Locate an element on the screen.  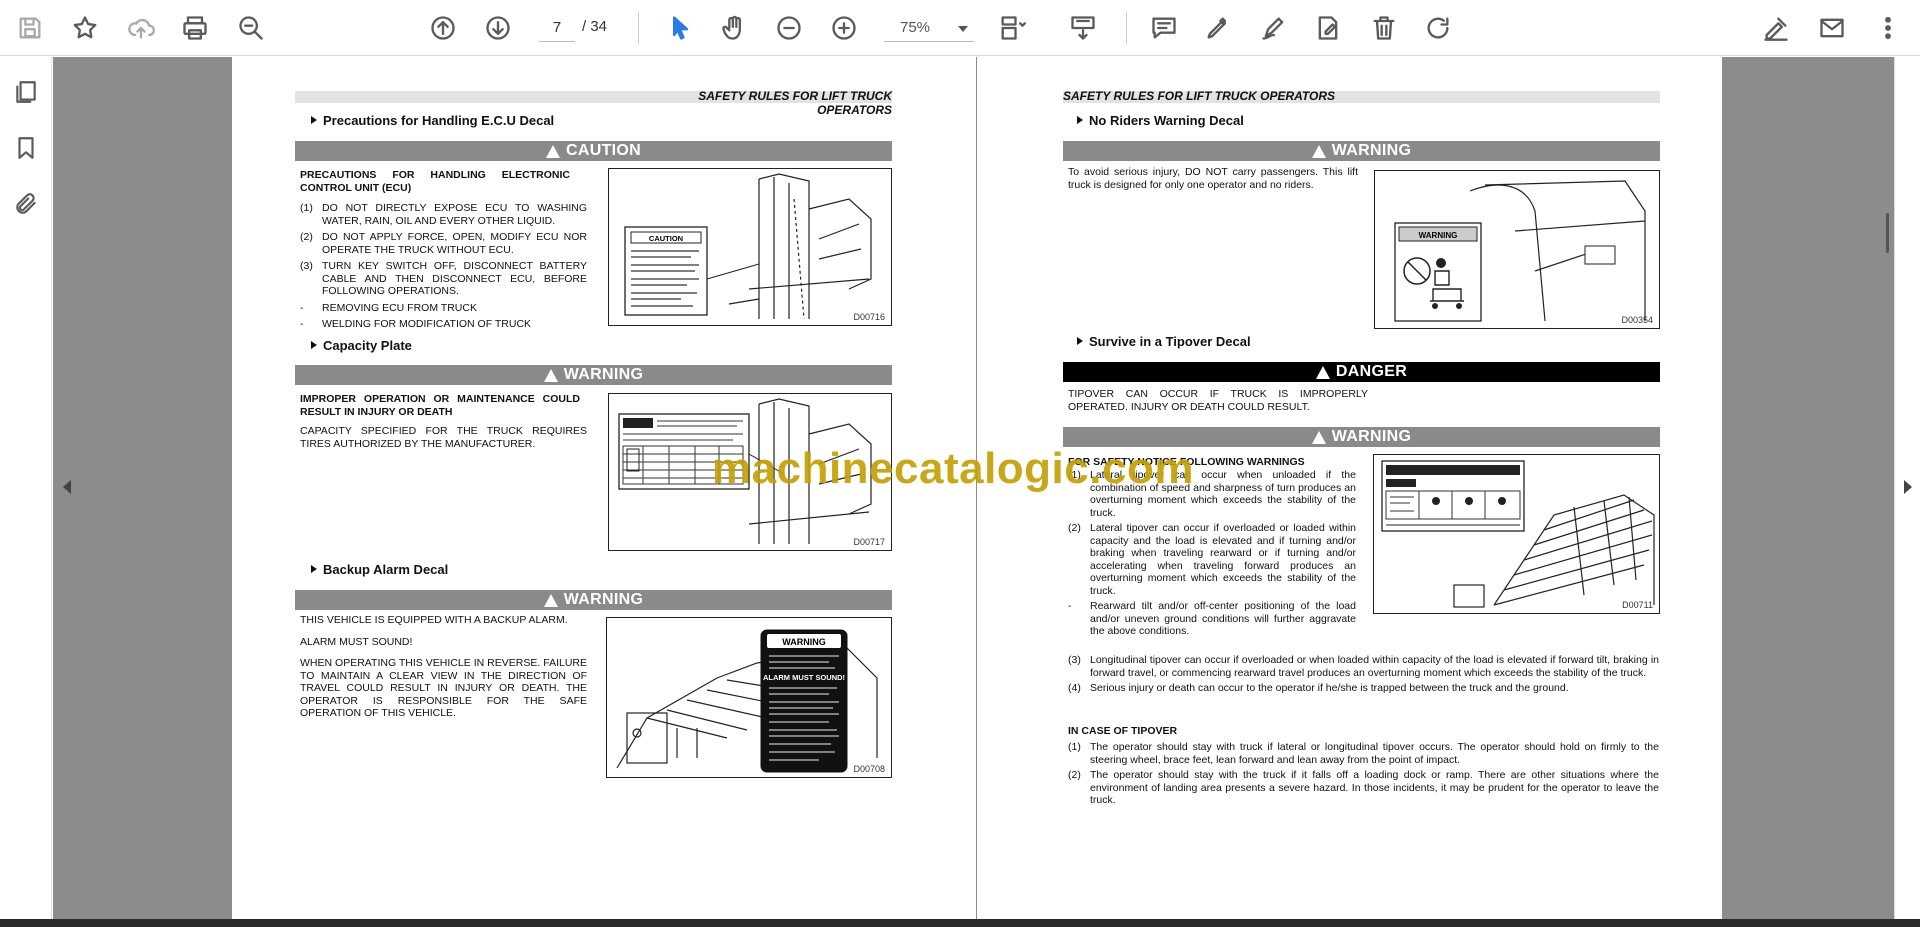
caution-banner: CAUTION is located at coordinates (593, 151).